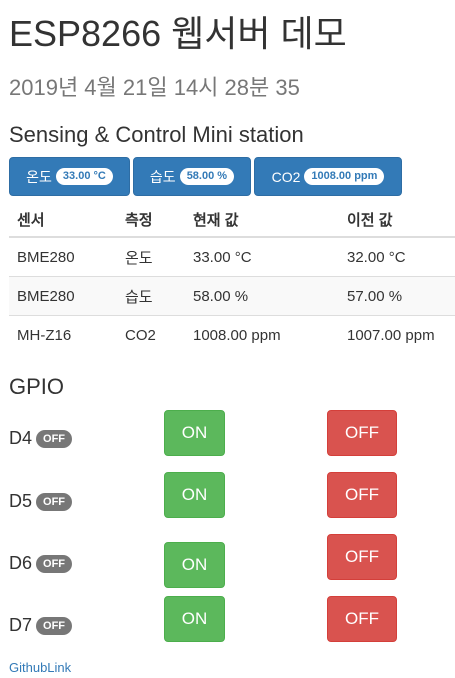 This screenshot has width=455, height=678. Describe the element at coordinates (162, 176) in the screenshot. I see `humidity-button-label: 습도` at that location.